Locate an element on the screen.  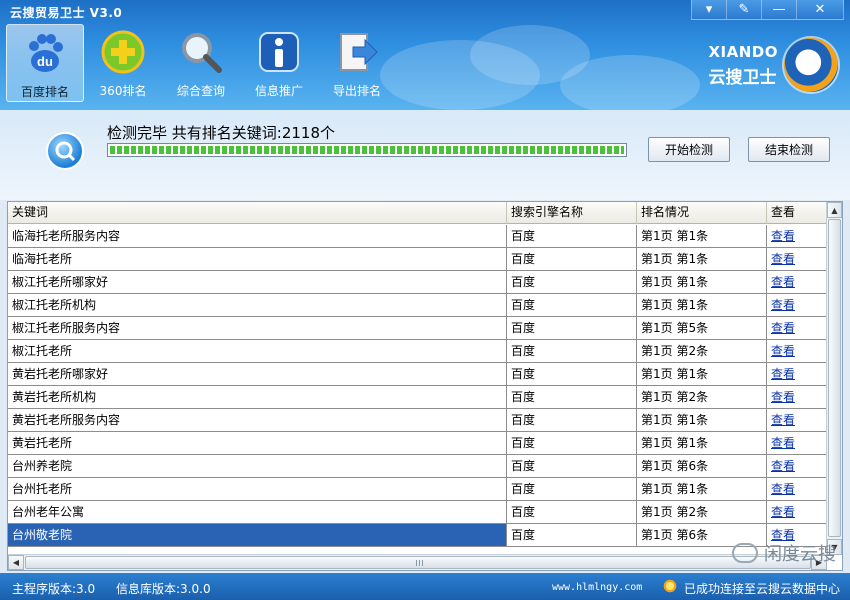
table-row: 黄岩托老所服务内容 百度 第1页 第1条 查看 is located at coordinates (417, 420).